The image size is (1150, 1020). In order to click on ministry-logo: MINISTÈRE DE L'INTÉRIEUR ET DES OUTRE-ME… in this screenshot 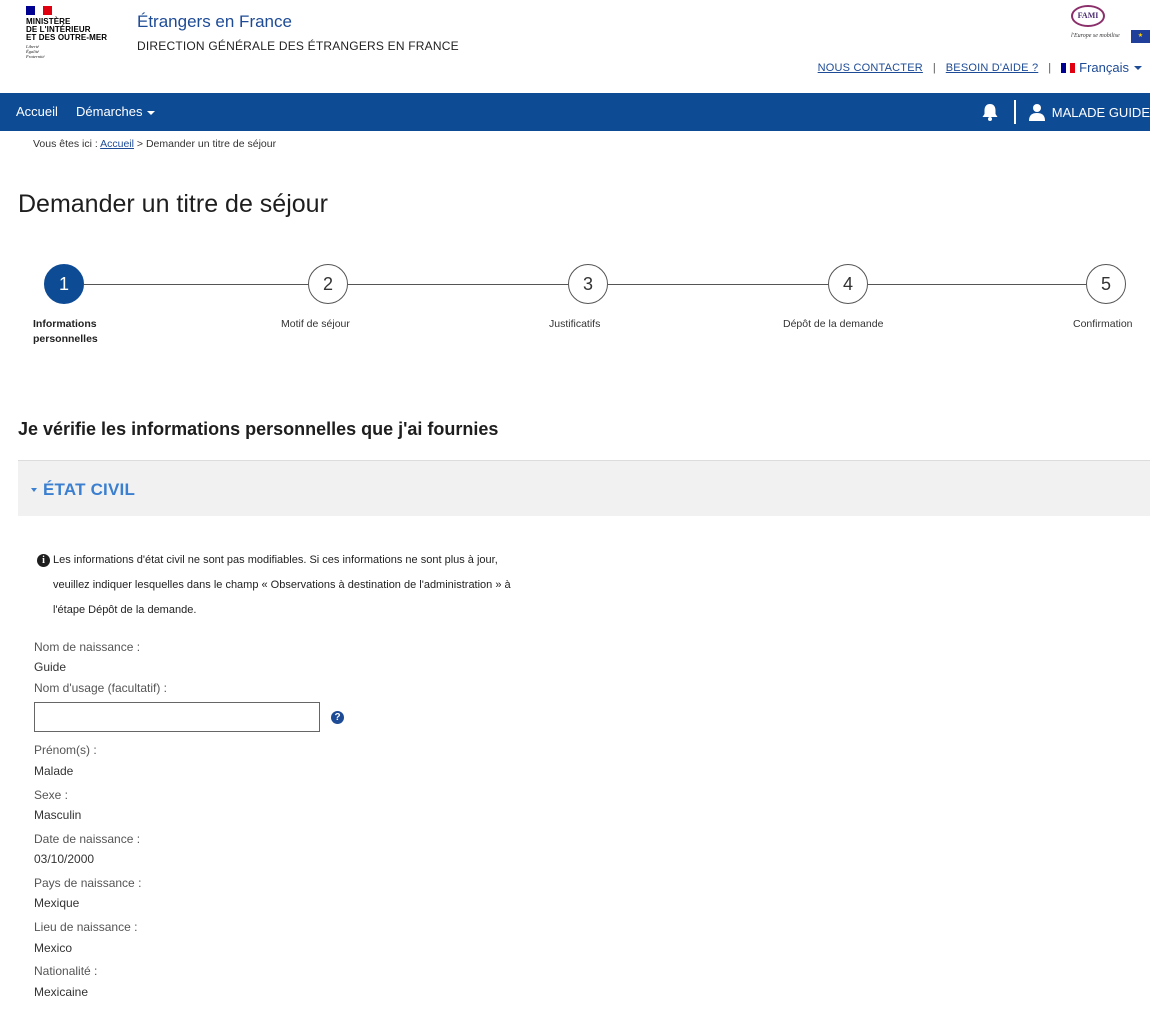, I will do `click(71, 32)`.